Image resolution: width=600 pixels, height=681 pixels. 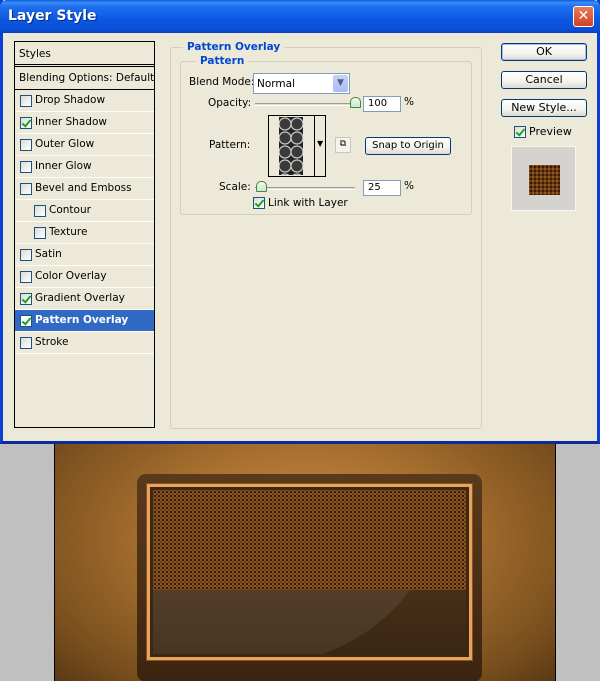 What do you see at coordinates (84, 54) in the screenshot?
I see `styles-header: Styles` at bounding box center [84, 54].